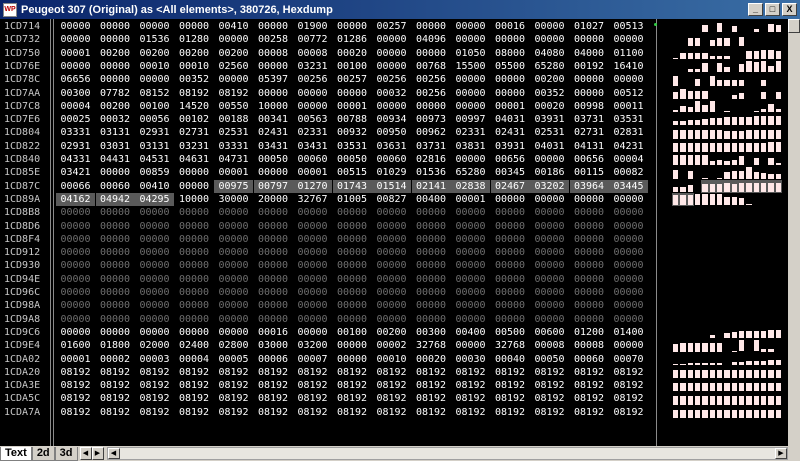 The image size is (800, 461). What do you see at coordinates (470, 132) in the screenshot?
I see `hex-cell: 02331` at bounding box center [470, 132].